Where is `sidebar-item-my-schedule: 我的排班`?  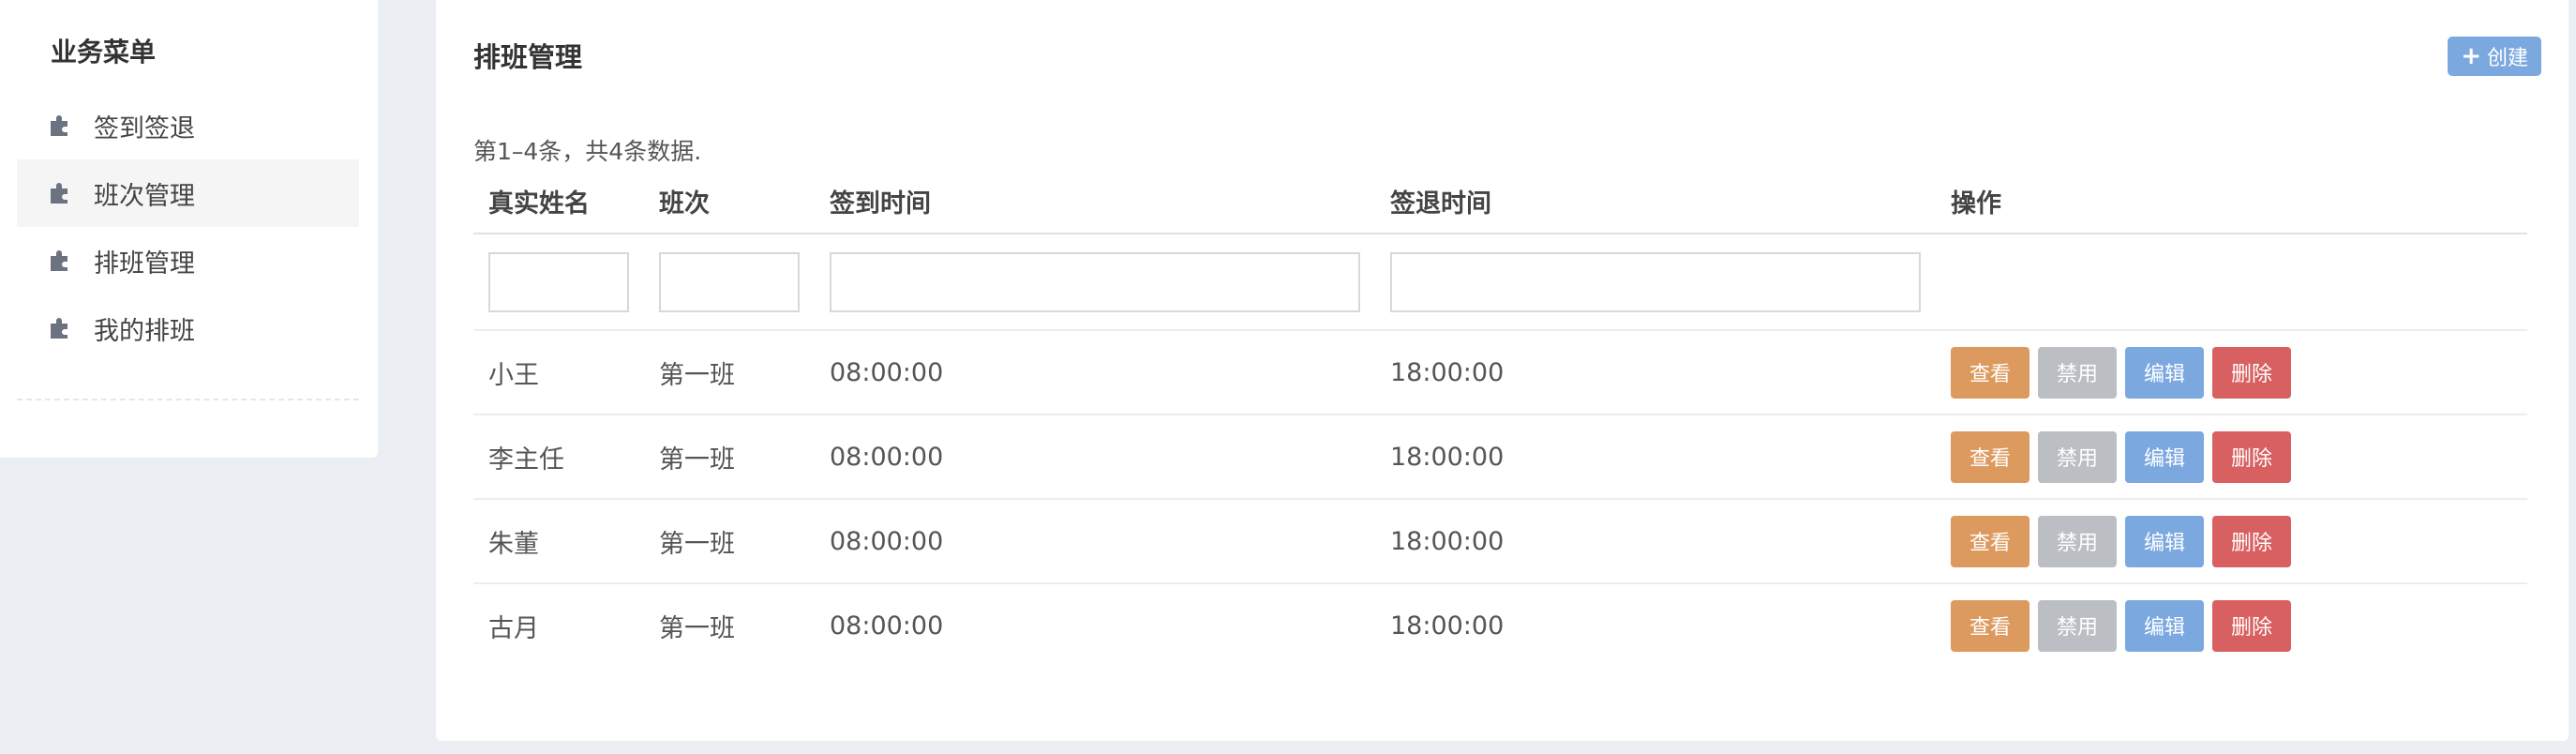 sidebar-item-my-schedule: 我的排班 is located at coordinates (188, 328).